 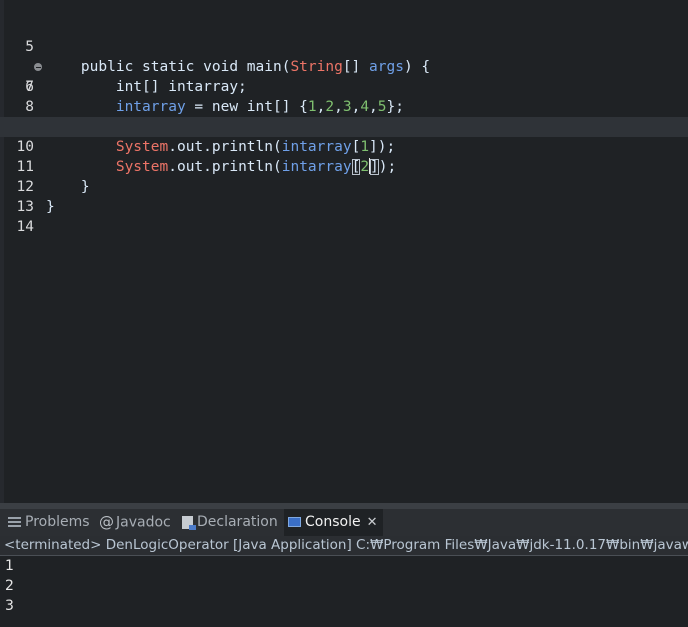 What do you see at coordinates (344, 206) in the screenshot?
I see `code-line: 14` at bounding box center [344, 206].